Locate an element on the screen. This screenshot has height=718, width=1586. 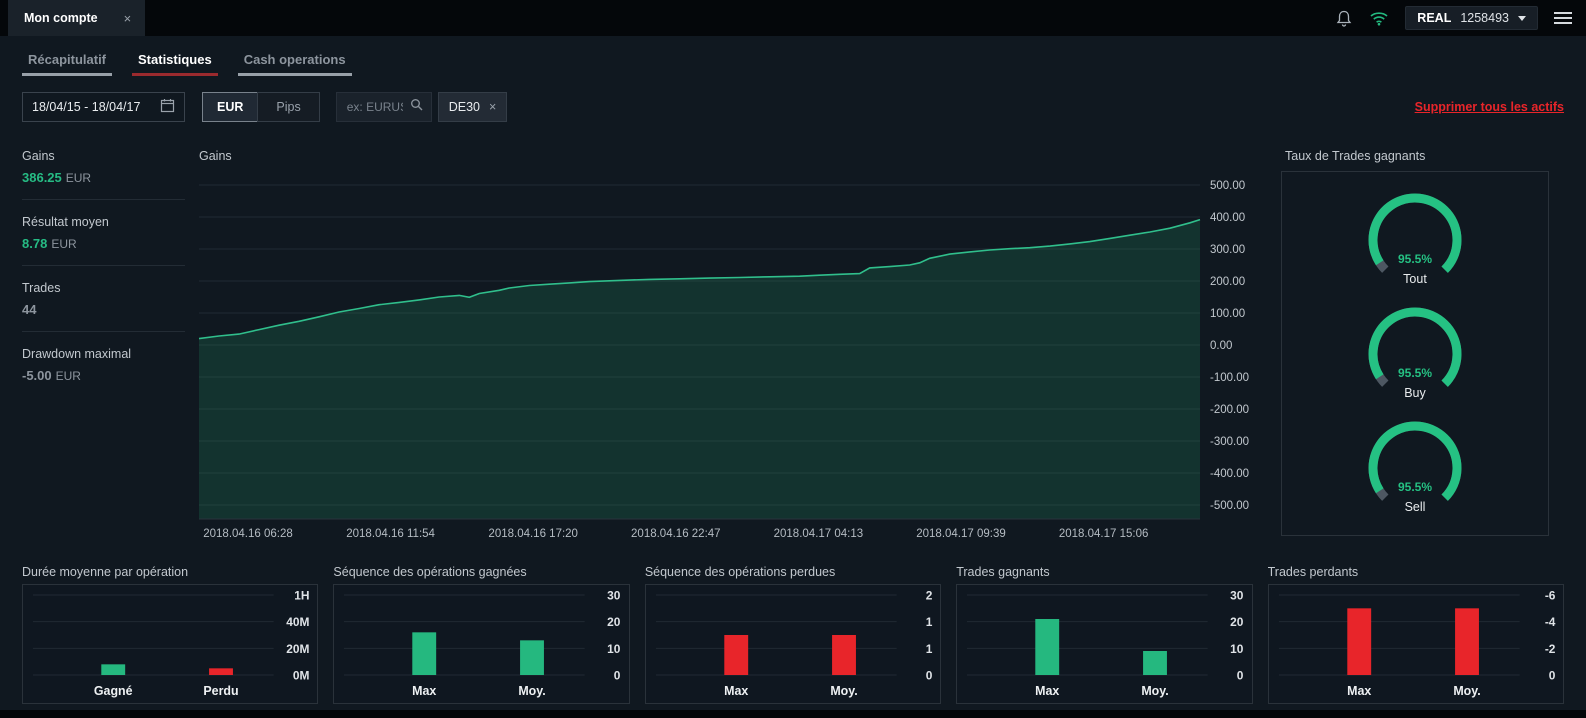
svg-text: -4 is located at coordinates (1549, 622).